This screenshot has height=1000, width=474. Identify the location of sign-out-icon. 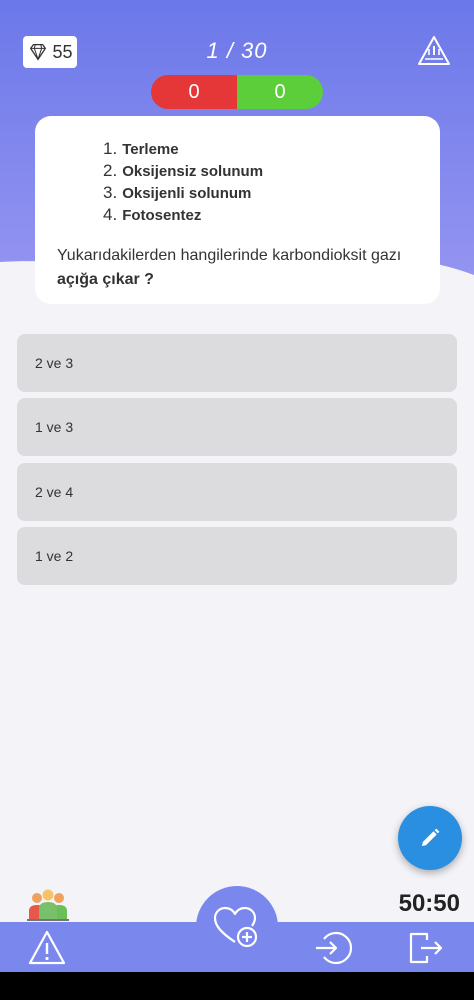
(425, 948).